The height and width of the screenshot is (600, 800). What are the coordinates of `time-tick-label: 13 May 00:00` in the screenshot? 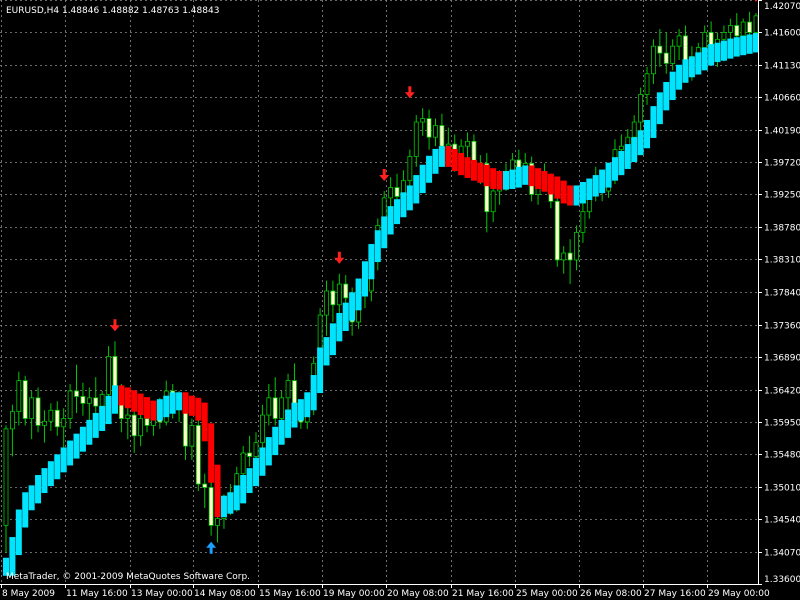 It's located at (162, 594).